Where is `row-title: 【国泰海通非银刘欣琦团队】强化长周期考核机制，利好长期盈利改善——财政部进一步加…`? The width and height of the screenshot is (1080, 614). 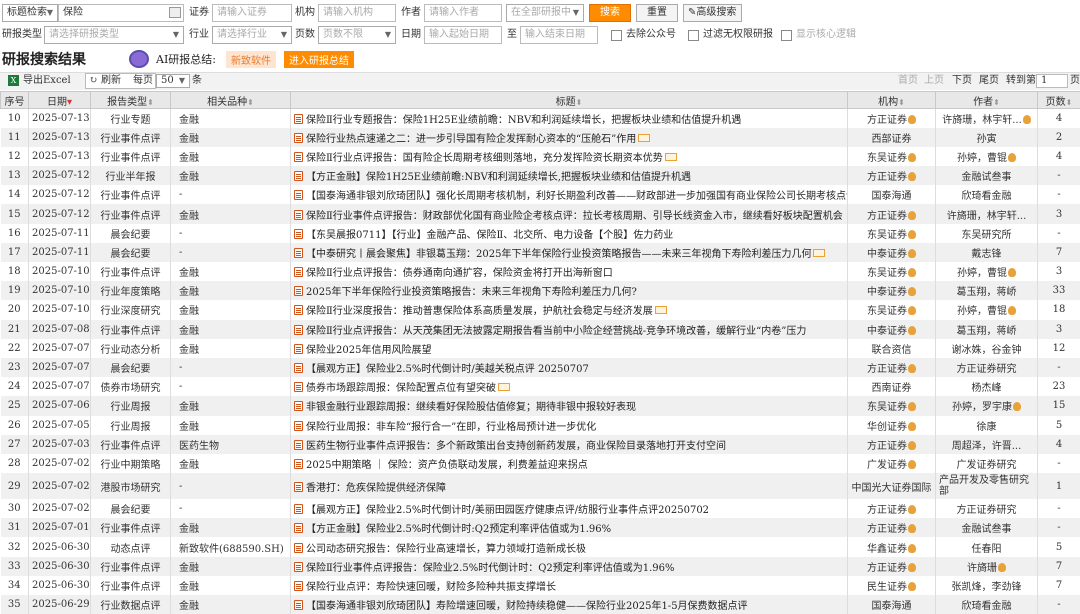 row-title: 【国泰海通非银刘欣琦团队】强化长周期考核机制，利好长期盈利改善——财政部进一步加… is located at coordinates (569, 194).